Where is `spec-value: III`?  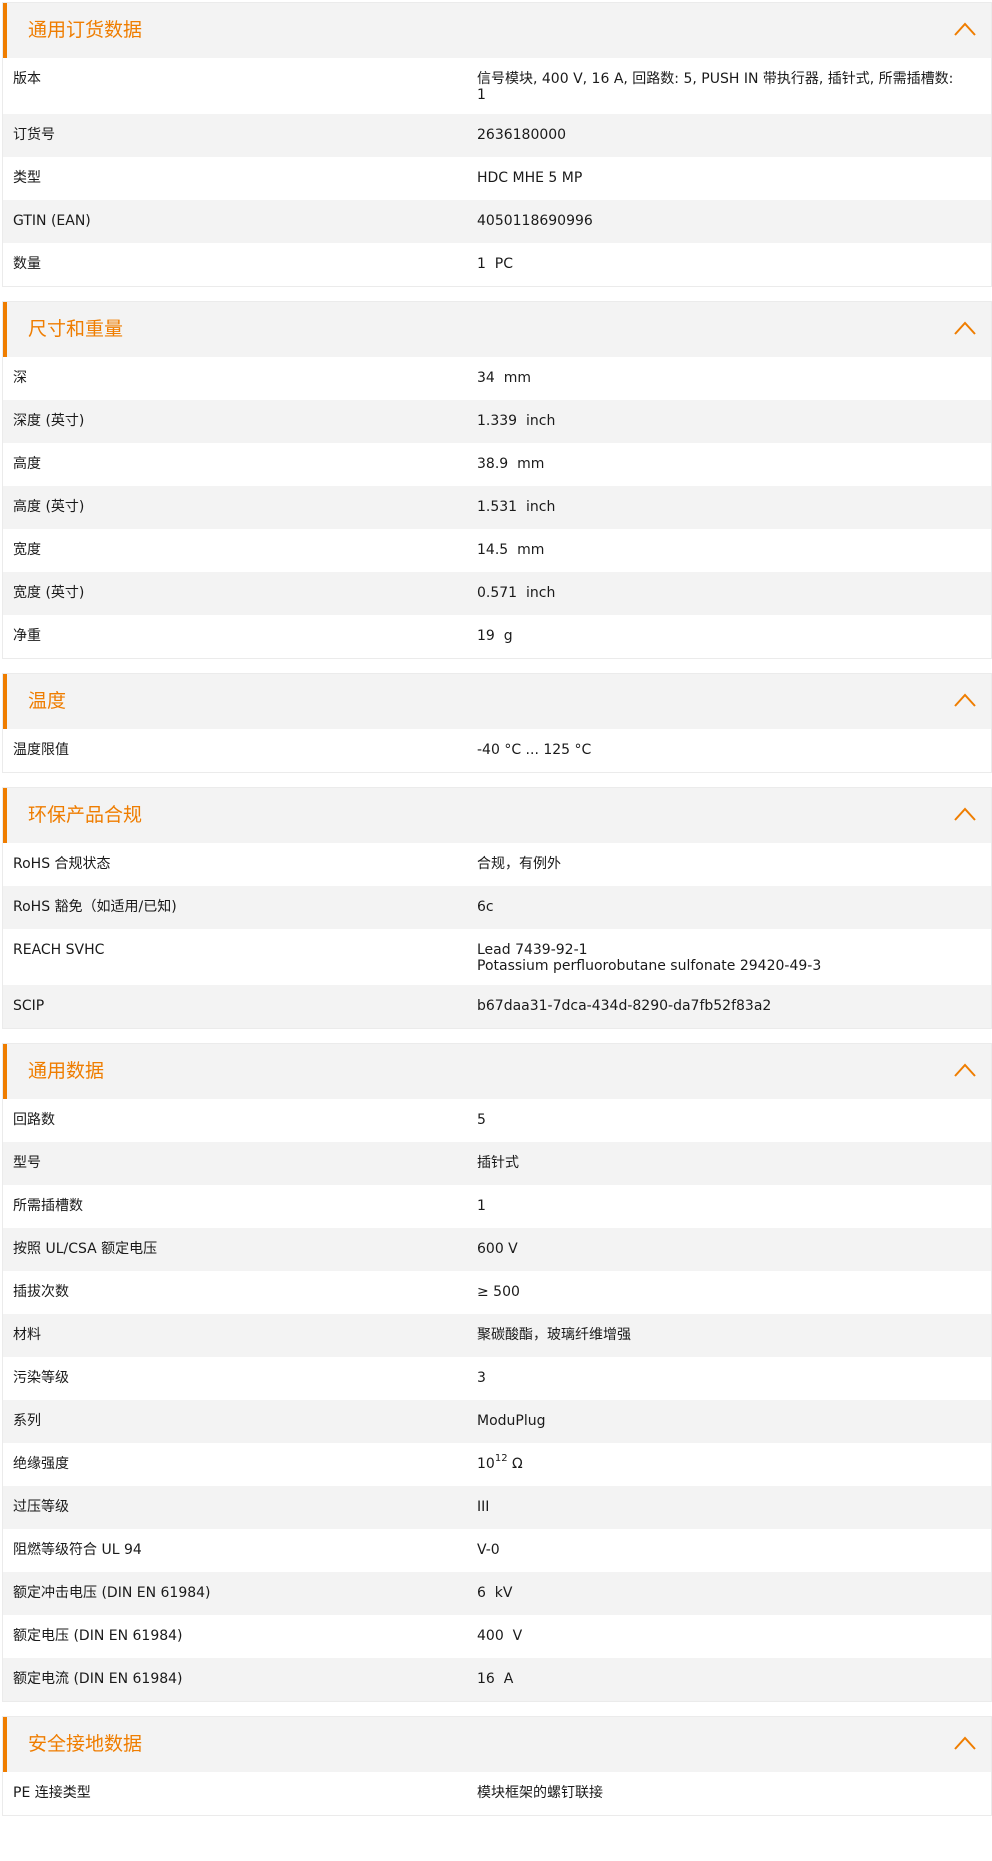
spec-value: III is located at coordinates (483, 1507).